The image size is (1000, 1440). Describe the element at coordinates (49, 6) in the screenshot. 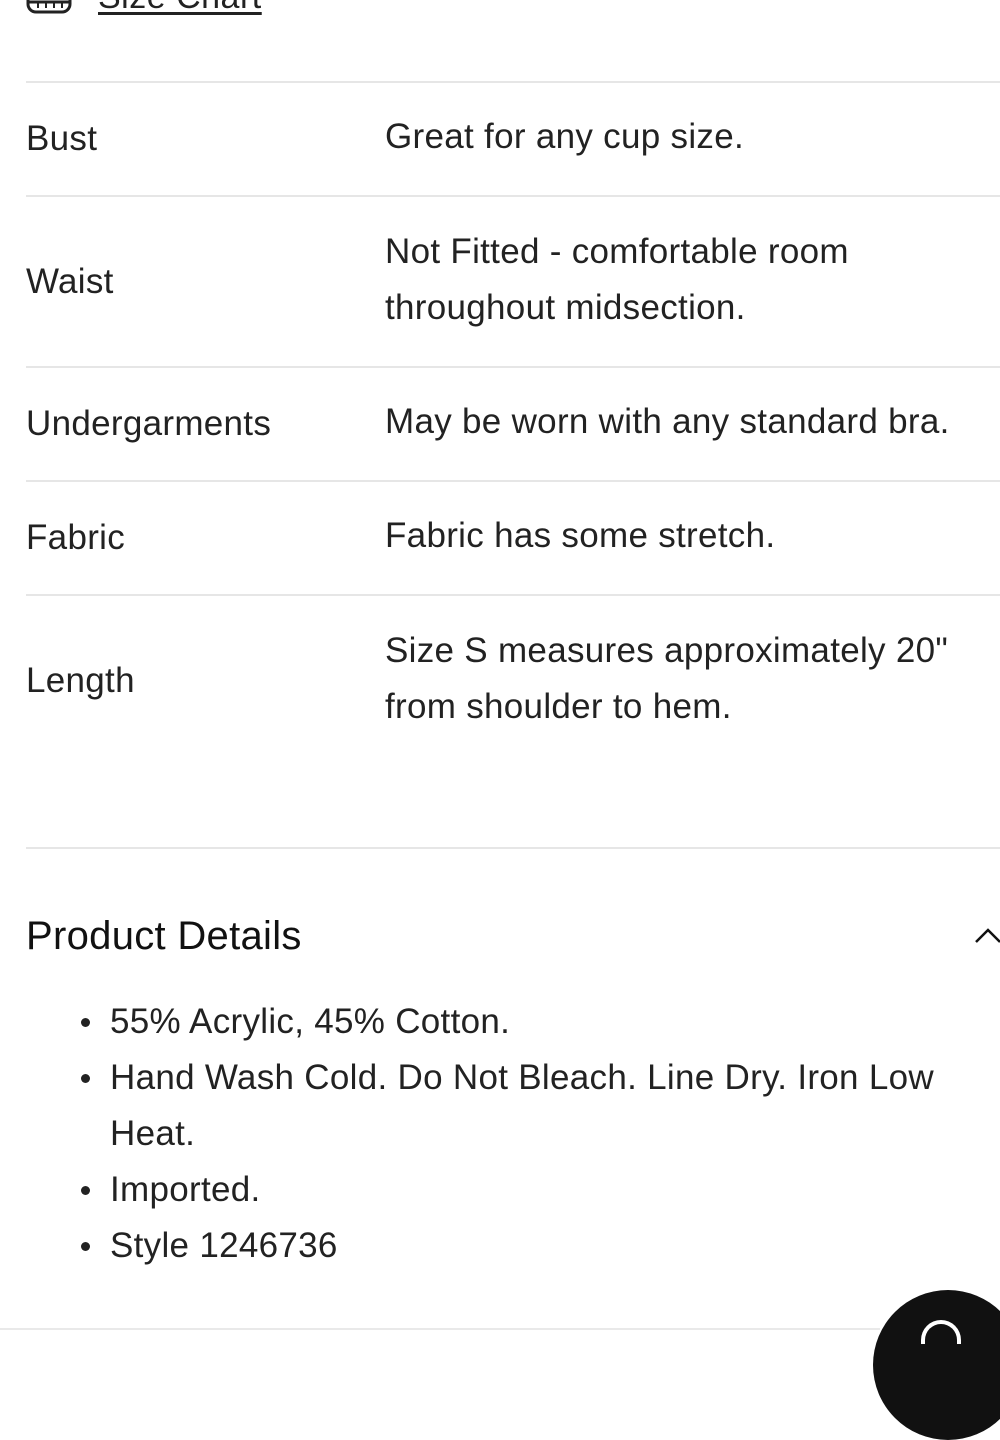

I see `ruler-icon` at that location.